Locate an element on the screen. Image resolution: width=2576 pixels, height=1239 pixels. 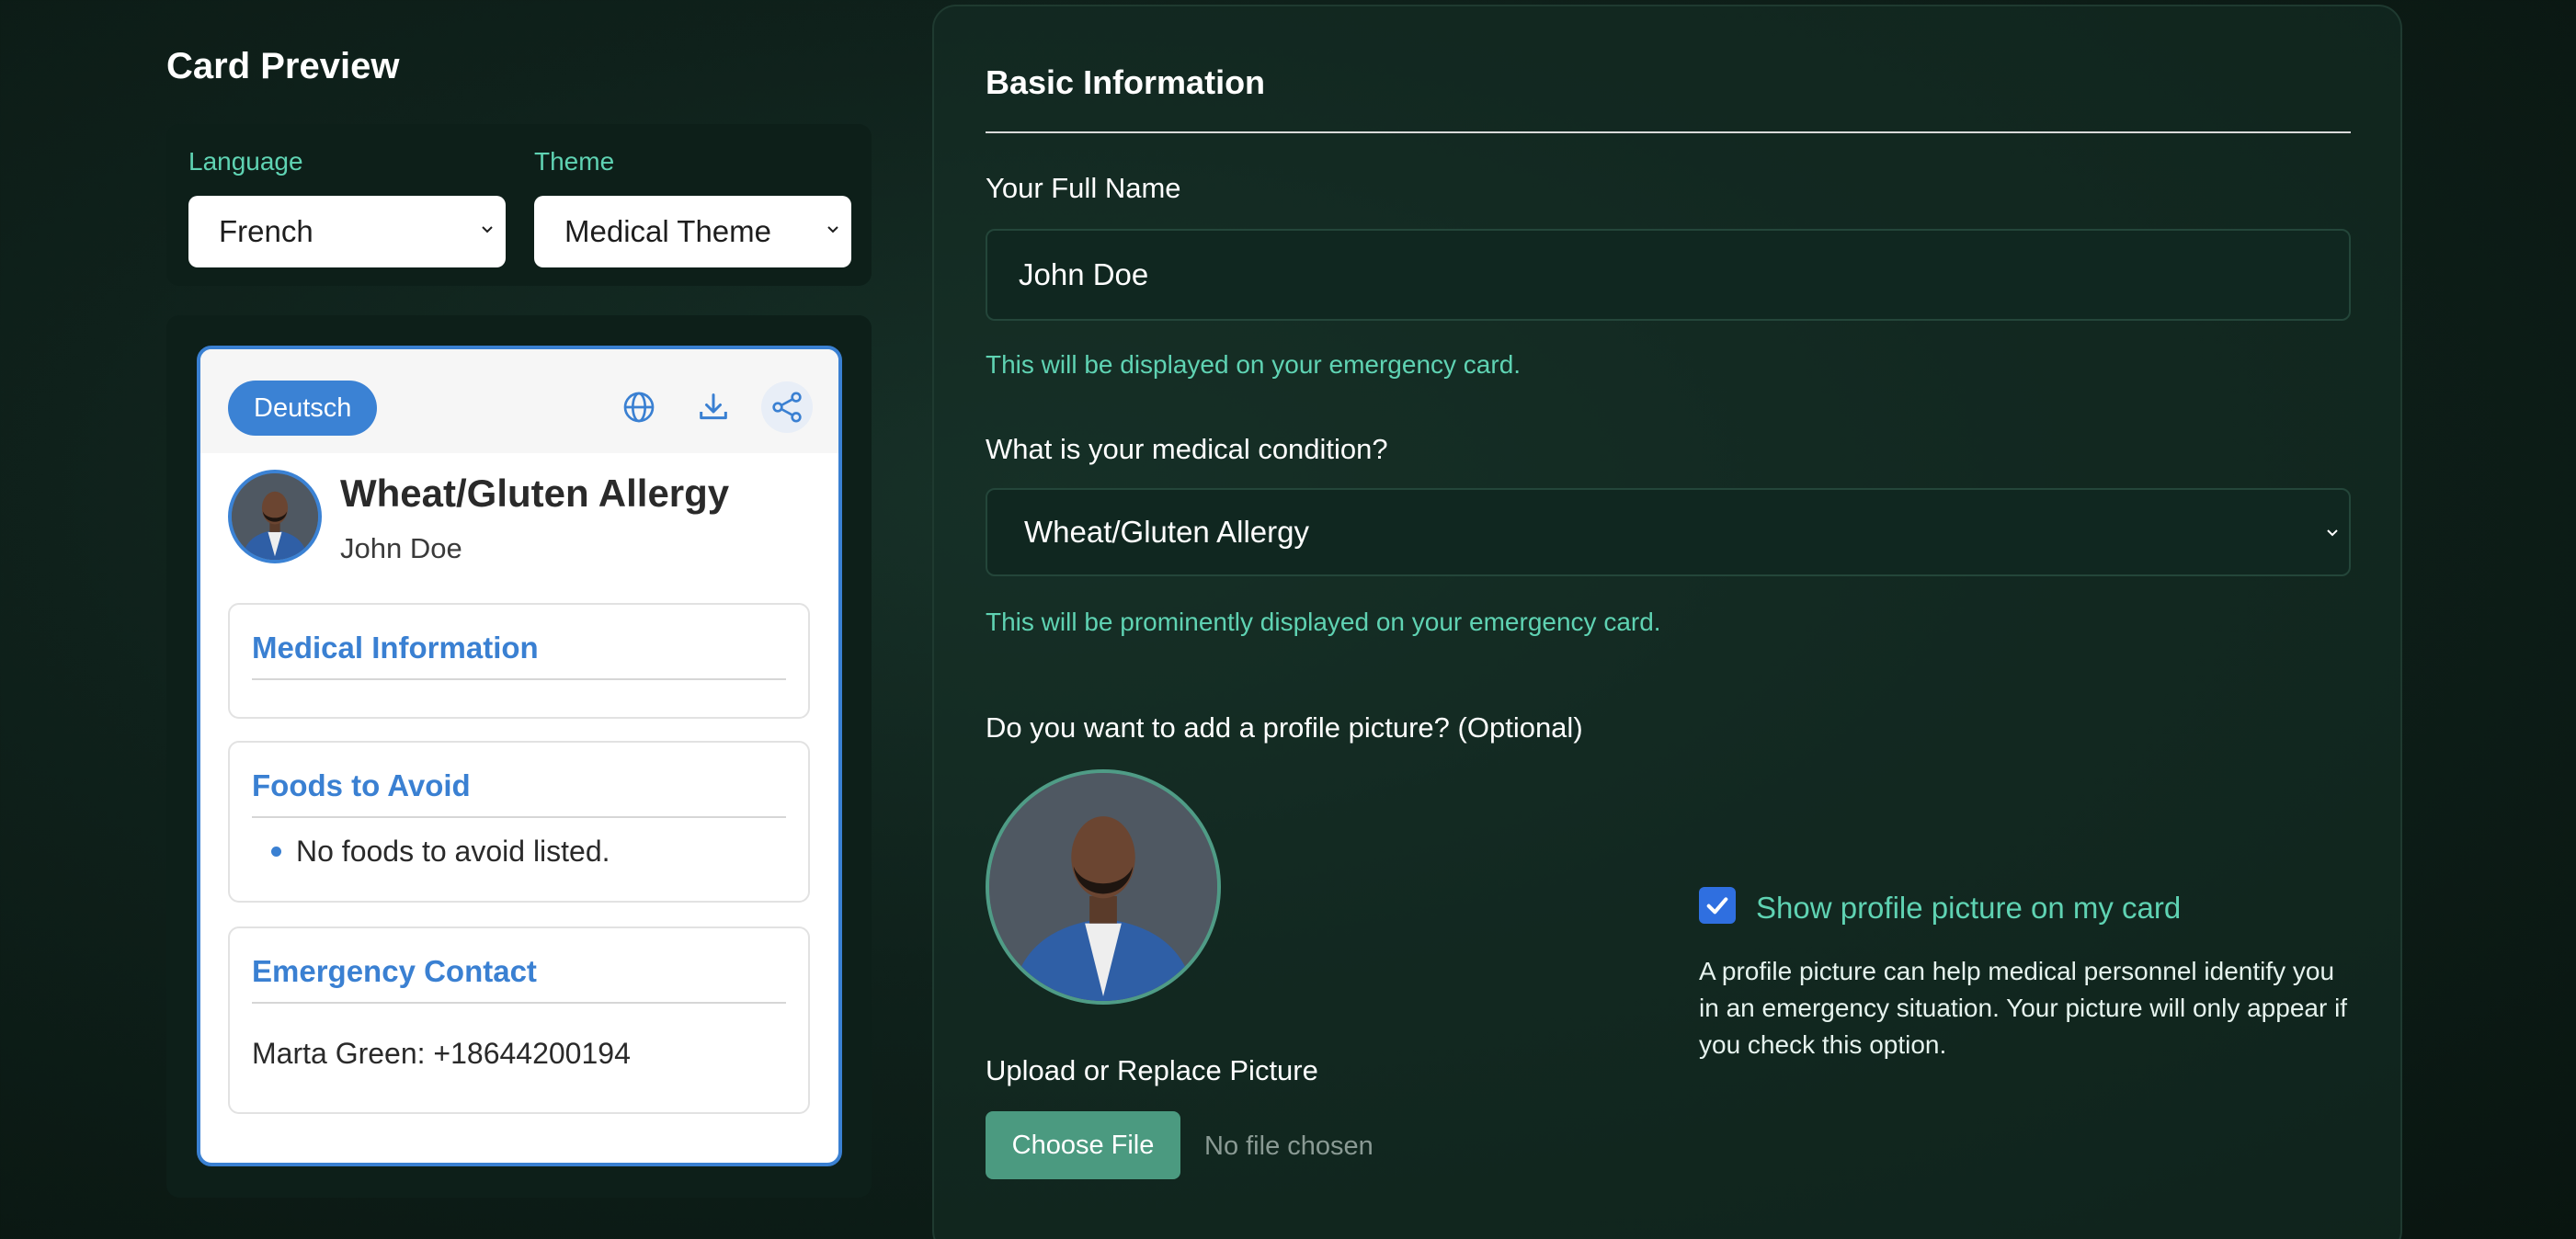
language-select-value: French is located at coordinates (266, 231).